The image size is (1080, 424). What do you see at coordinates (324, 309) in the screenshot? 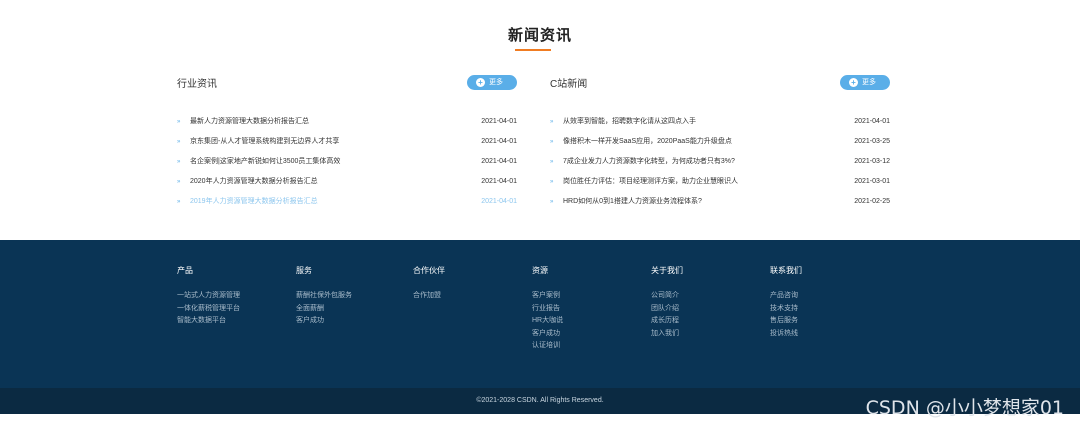
I see `footer-link: 全面薪酬` at bounding box center [324, 309].